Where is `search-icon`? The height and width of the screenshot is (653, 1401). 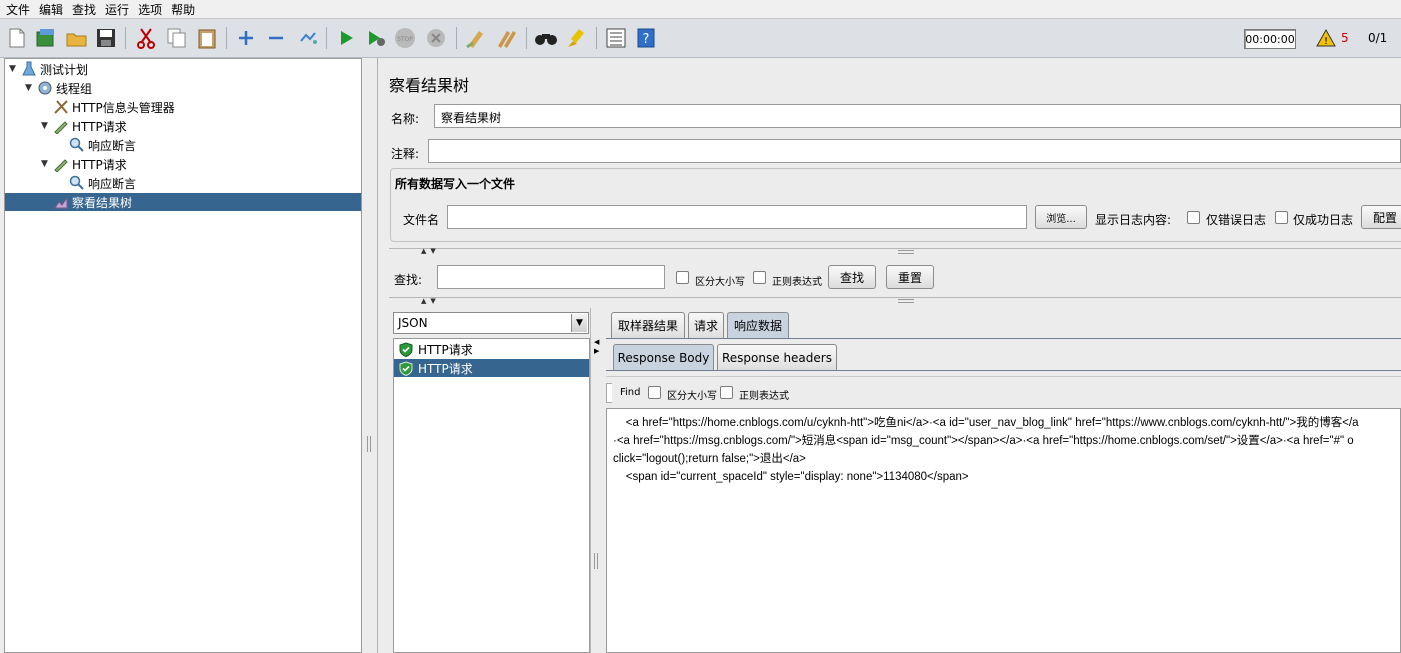 search-icon is located at coordinates (546, 38).